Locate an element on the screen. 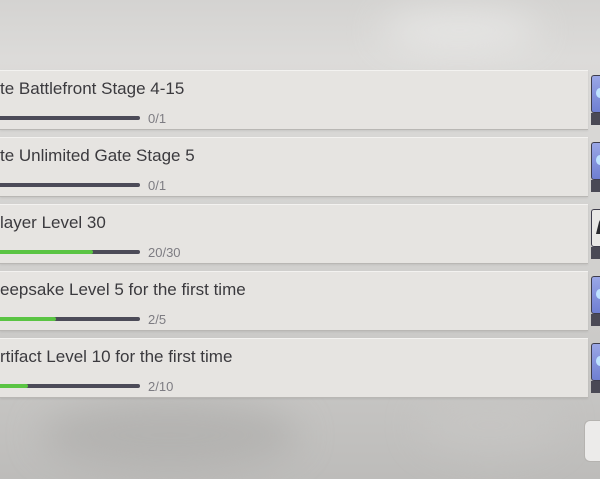  mission-title: te Unlimited Gate Stage 5 is located at coordinates (97, 155).